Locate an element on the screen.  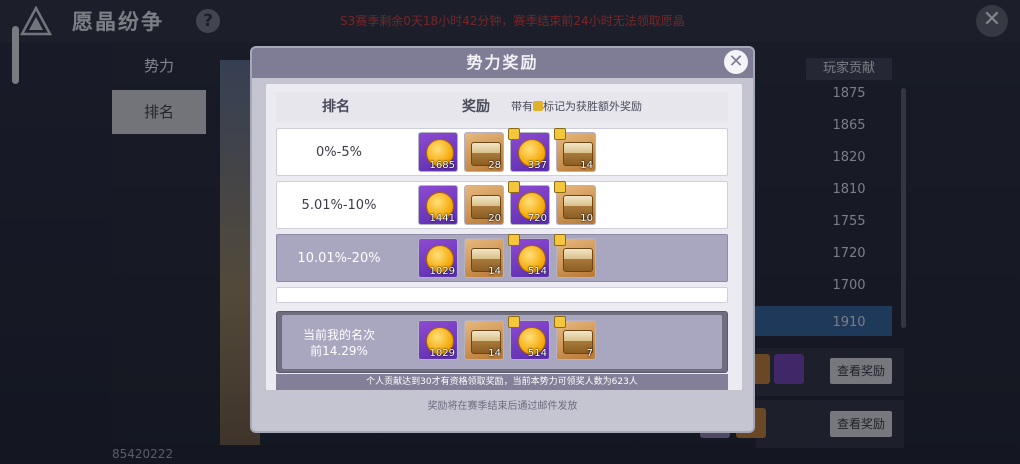
eligibility-info: 个人贡献达到30才有资格领取奖励，当前本势力可领奖人数为623人 is located at coordinates (502, 382).